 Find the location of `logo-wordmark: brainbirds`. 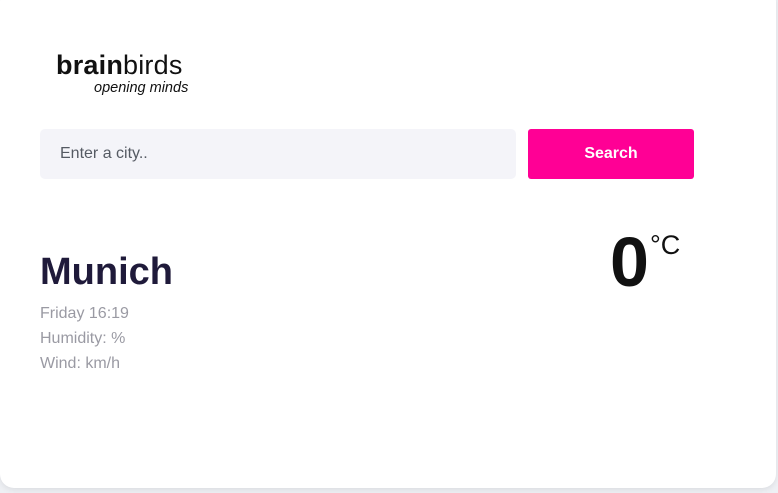

logo-wordmark: brainbirds is located at coordinates (119, 65).